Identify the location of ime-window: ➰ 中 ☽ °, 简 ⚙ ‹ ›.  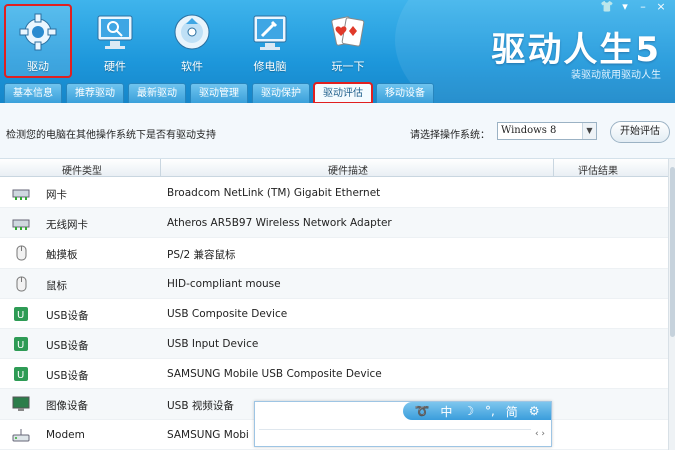
(403, 424).